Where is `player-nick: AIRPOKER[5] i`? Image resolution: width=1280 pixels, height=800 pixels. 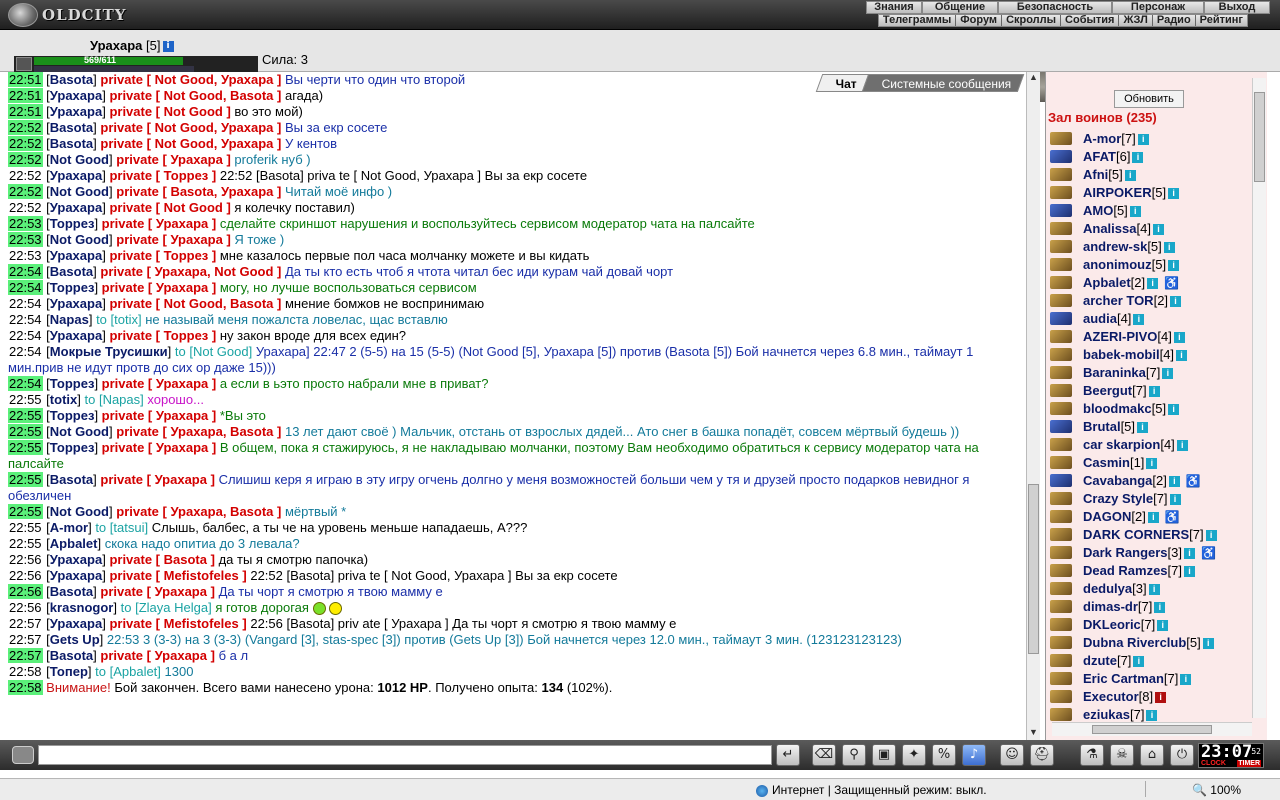
player-nick: AIRPOKER[5] i is located at coordinates (1131, 193).